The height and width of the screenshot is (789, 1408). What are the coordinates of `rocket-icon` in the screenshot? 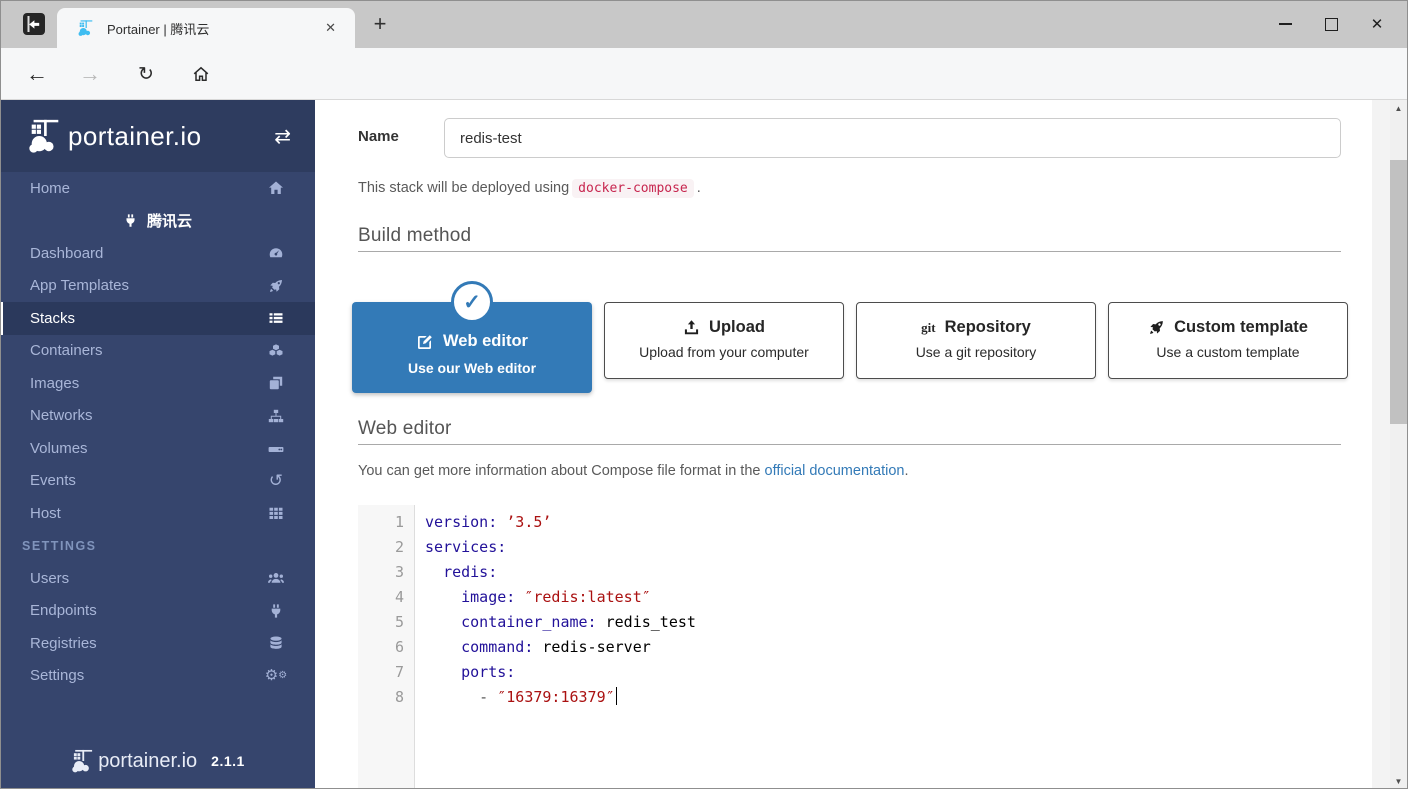 It's located at (276, 286).